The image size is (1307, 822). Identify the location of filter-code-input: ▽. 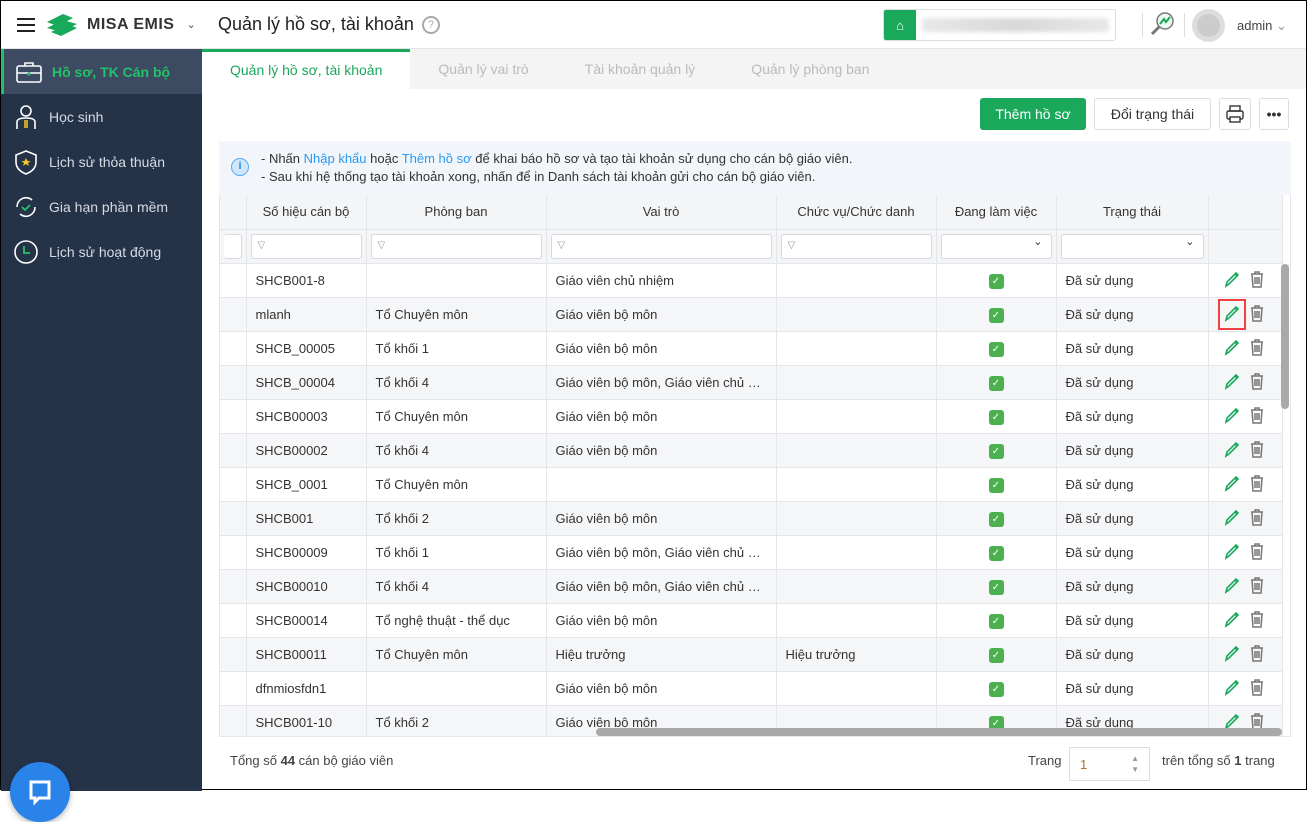
(306, 246).